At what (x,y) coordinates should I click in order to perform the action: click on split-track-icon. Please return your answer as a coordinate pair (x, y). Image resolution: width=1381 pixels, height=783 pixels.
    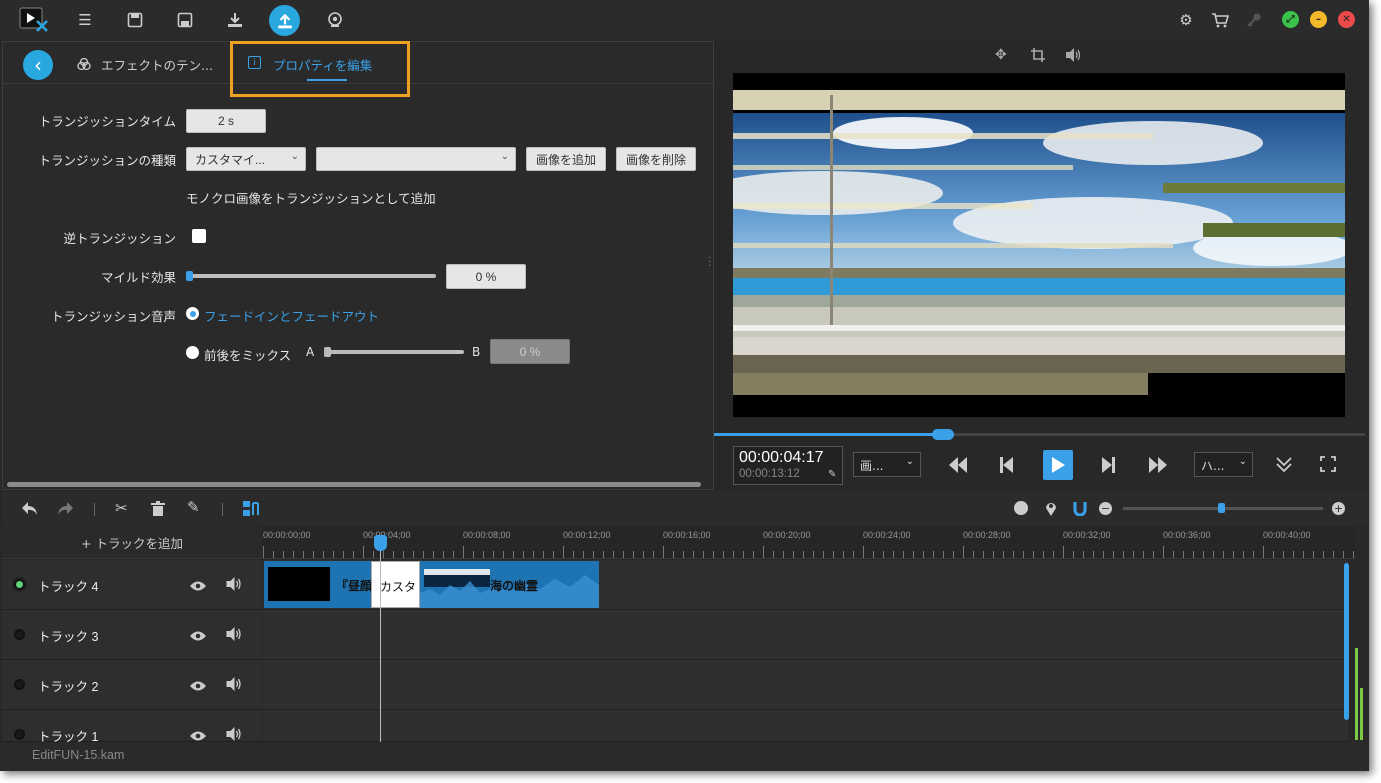
    Looking at the image, I should click on (252, 510).